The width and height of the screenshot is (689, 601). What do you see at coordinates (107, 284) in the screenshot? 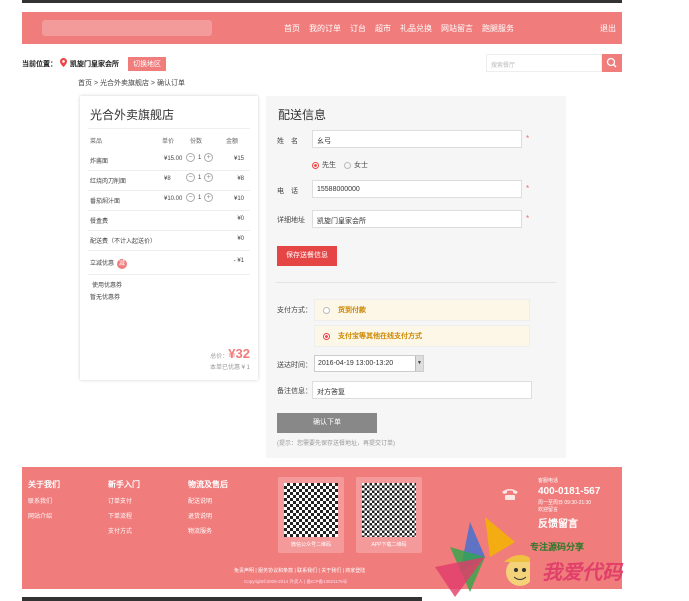
I see `use-coupon-link: 使用优惠券` at bounding box center [107, 284].